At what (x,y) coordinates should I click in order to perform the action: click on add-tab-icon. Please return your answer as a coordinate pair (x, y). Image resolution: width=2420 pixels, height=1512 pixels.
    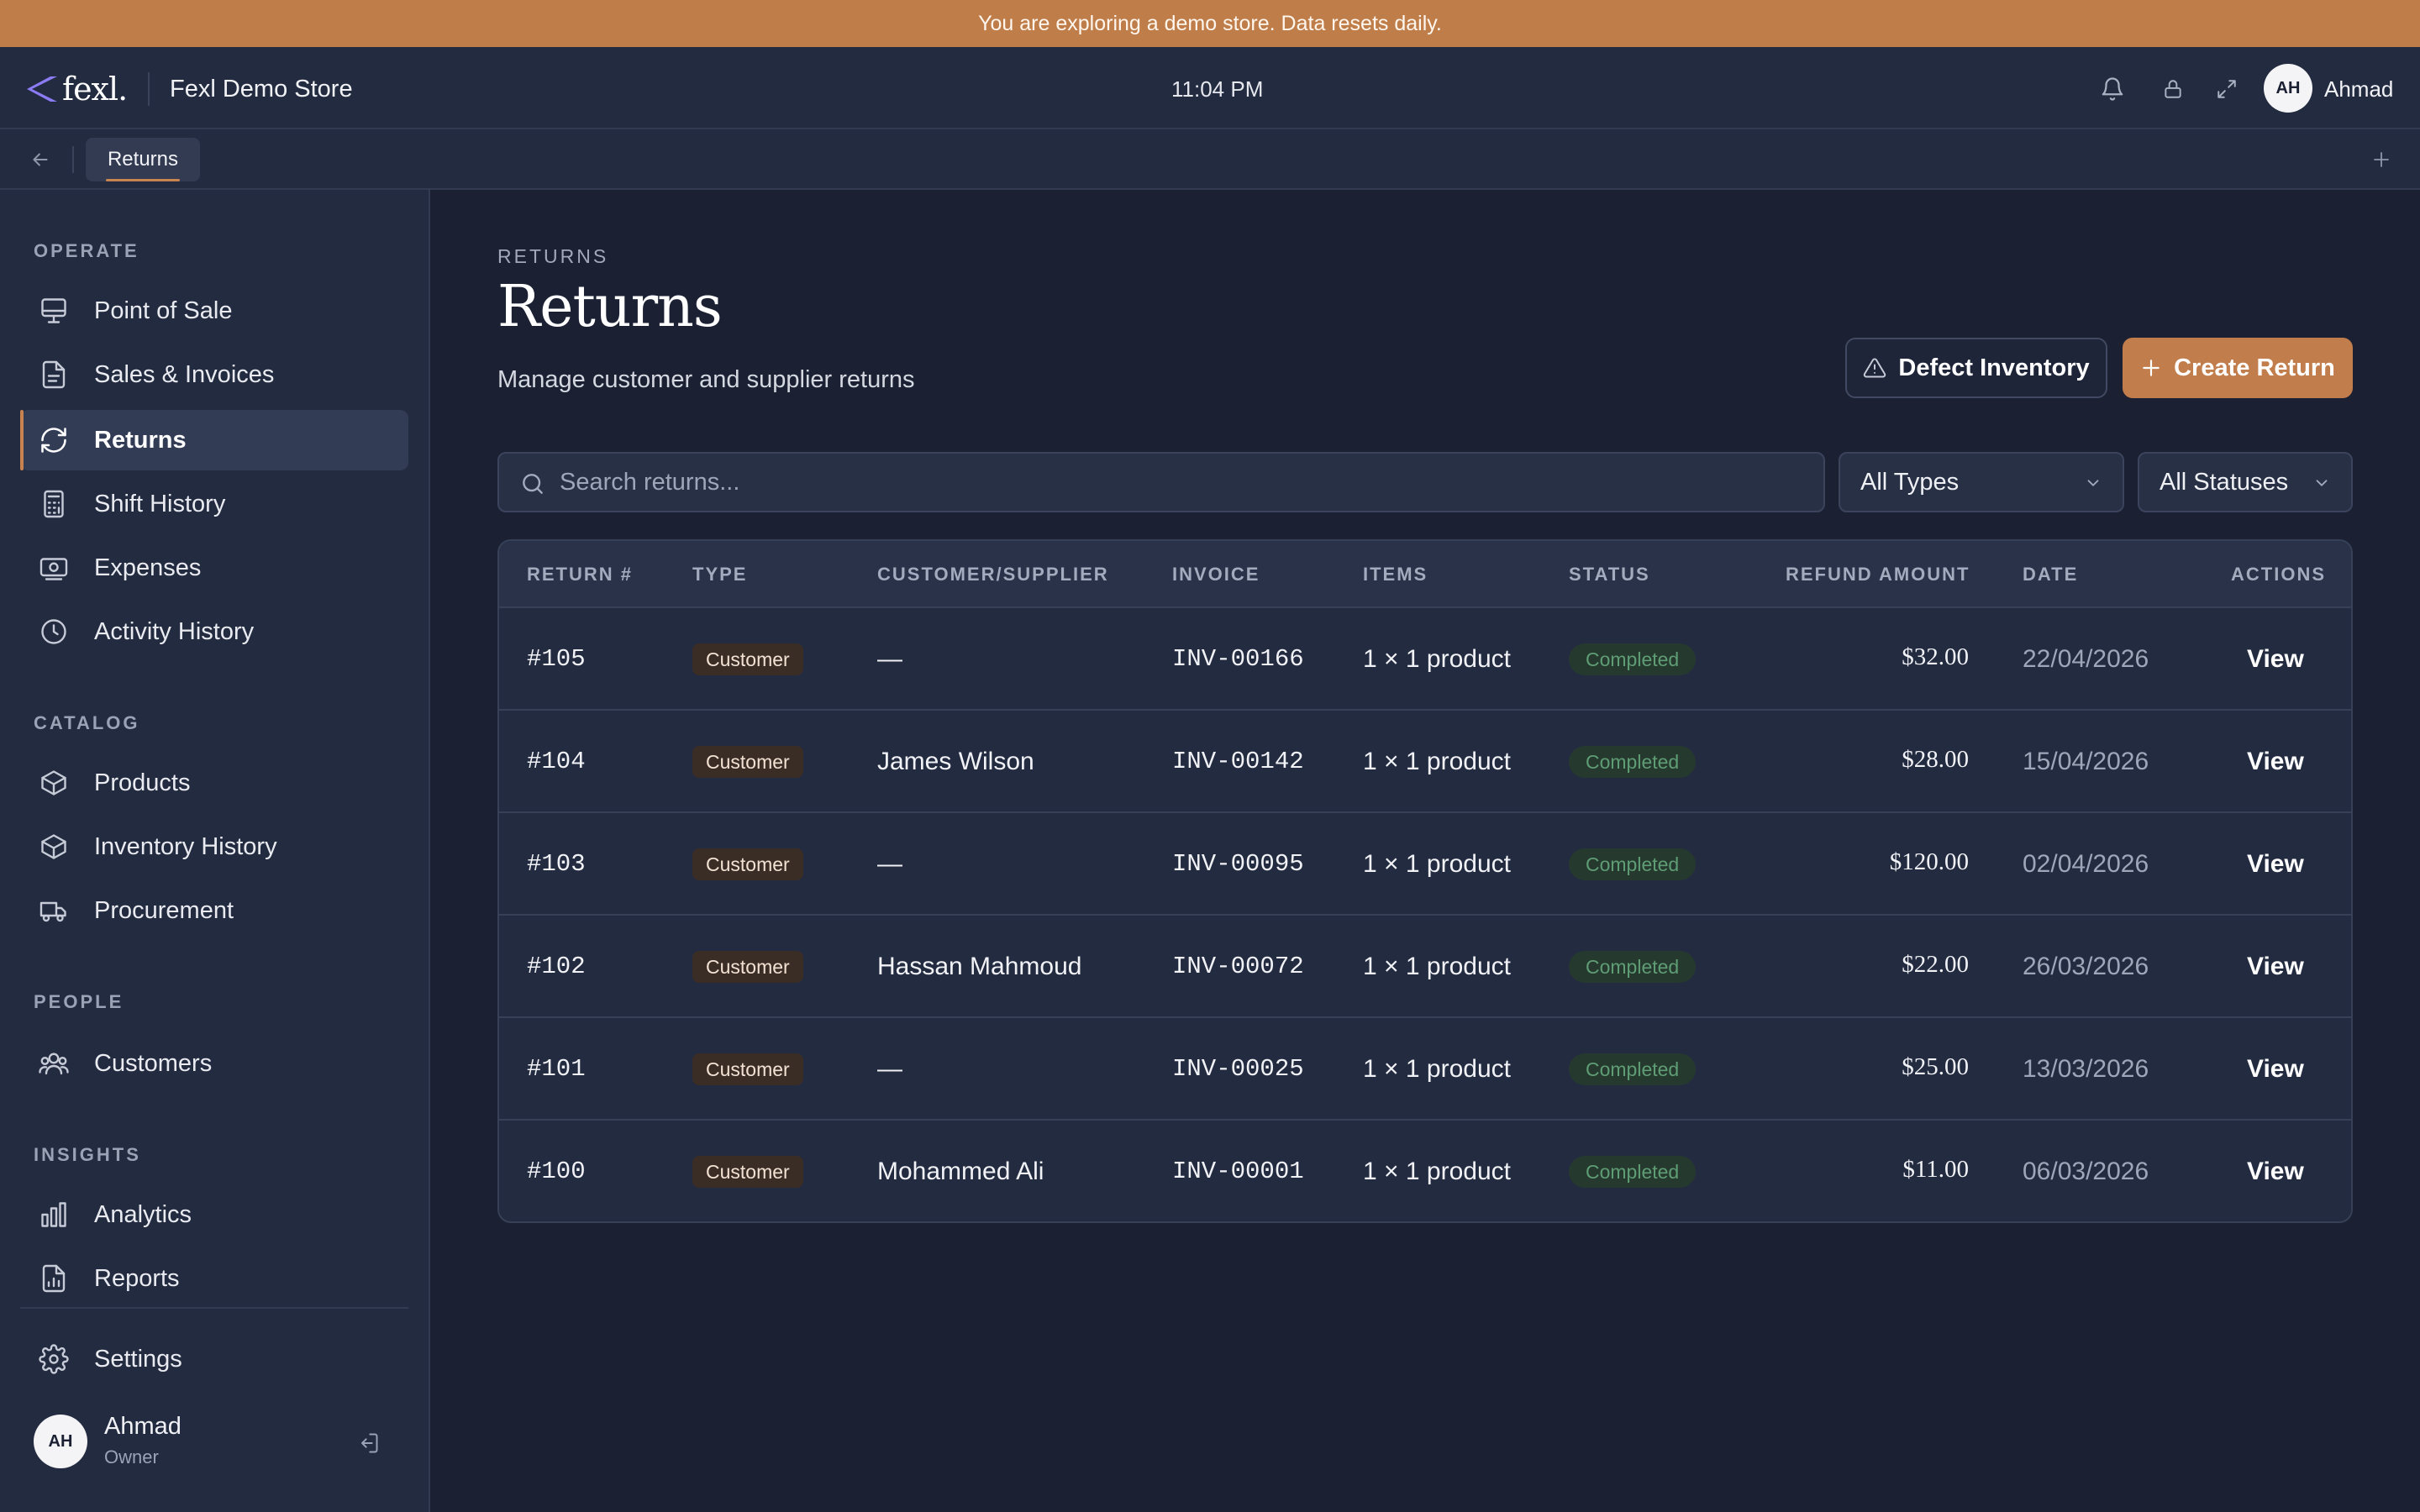
    Looking at the image, I should click on (2382, 159).